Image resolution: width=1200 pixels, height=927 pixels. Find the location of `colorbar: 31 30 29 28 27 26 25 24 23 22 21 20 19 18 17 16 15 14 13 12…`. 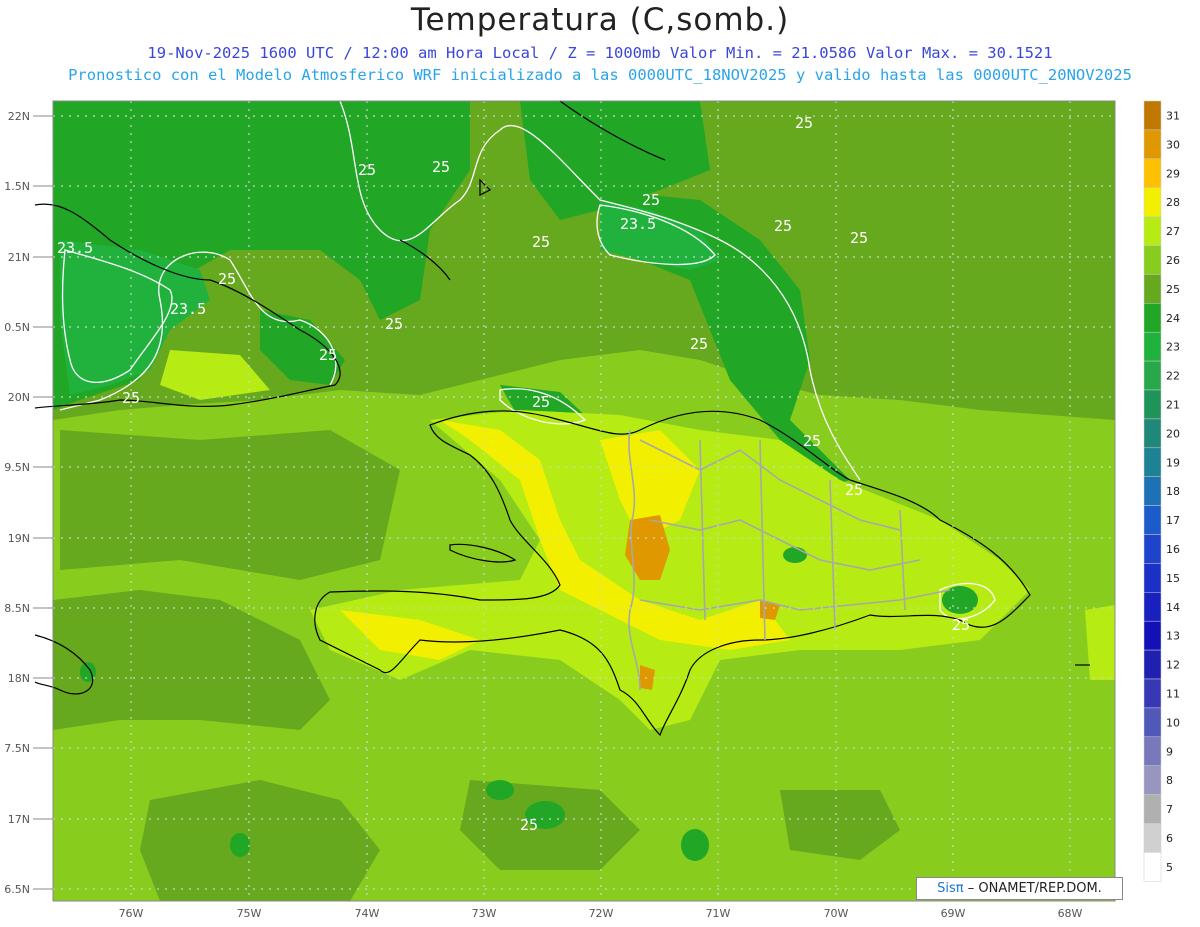

colorbar: 31 30 29 28 27 26 25 24 23 22 21 20 19 18 17 16 15 14 13 12… is located at coordinates (1161, 491).